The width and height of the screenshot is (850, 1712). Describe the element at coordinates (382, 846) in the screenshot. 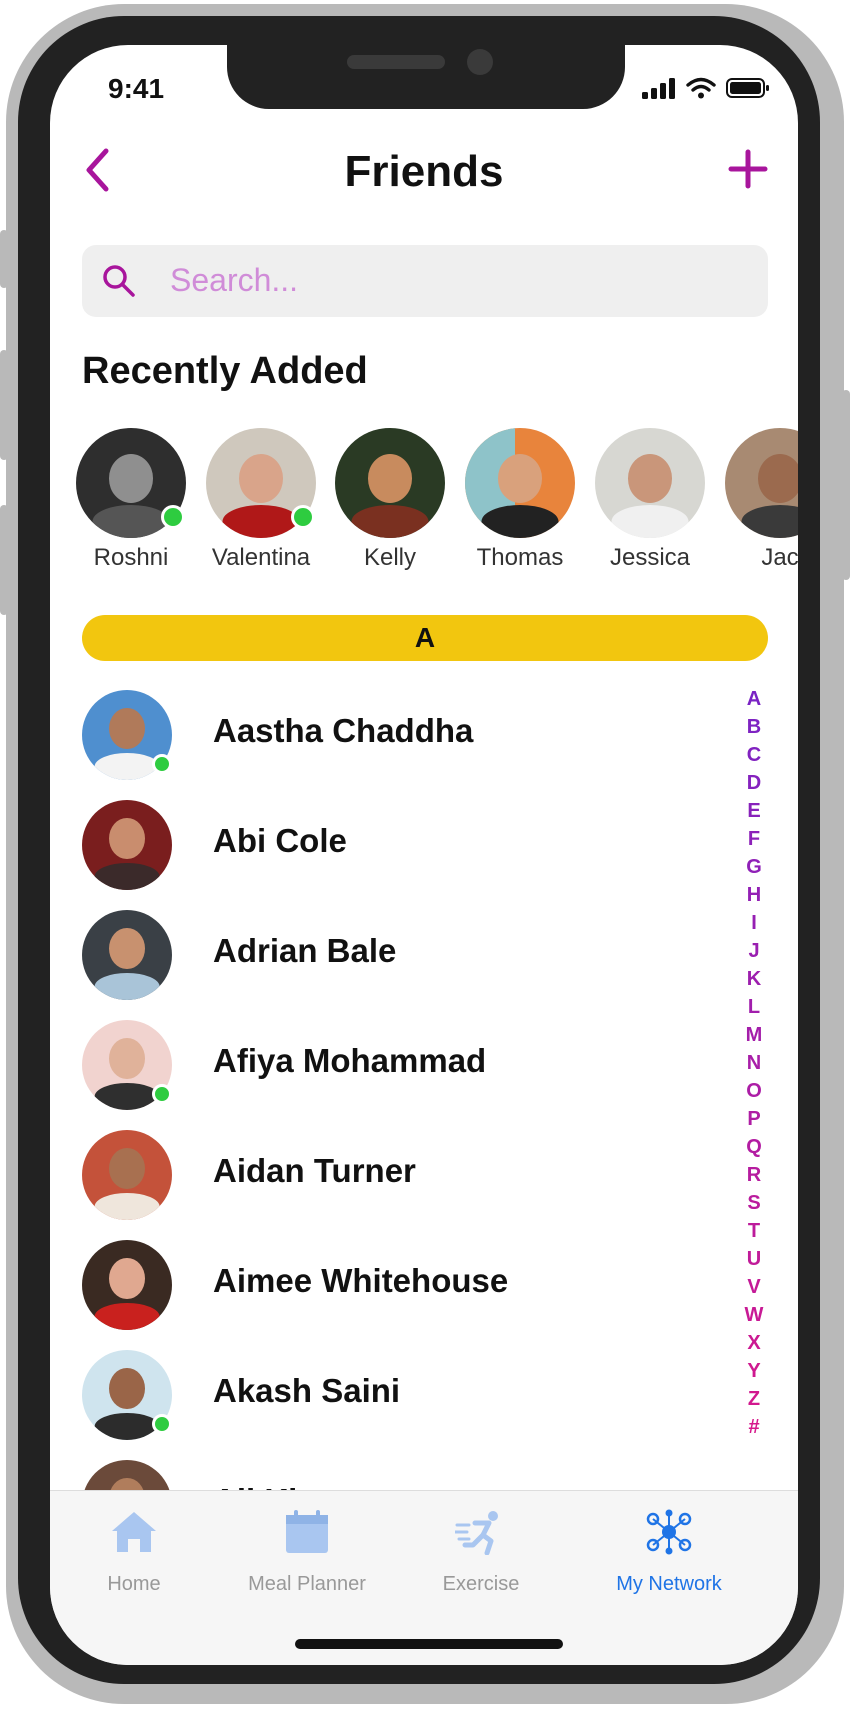

I see `list-item: Abi Cole` at that location.